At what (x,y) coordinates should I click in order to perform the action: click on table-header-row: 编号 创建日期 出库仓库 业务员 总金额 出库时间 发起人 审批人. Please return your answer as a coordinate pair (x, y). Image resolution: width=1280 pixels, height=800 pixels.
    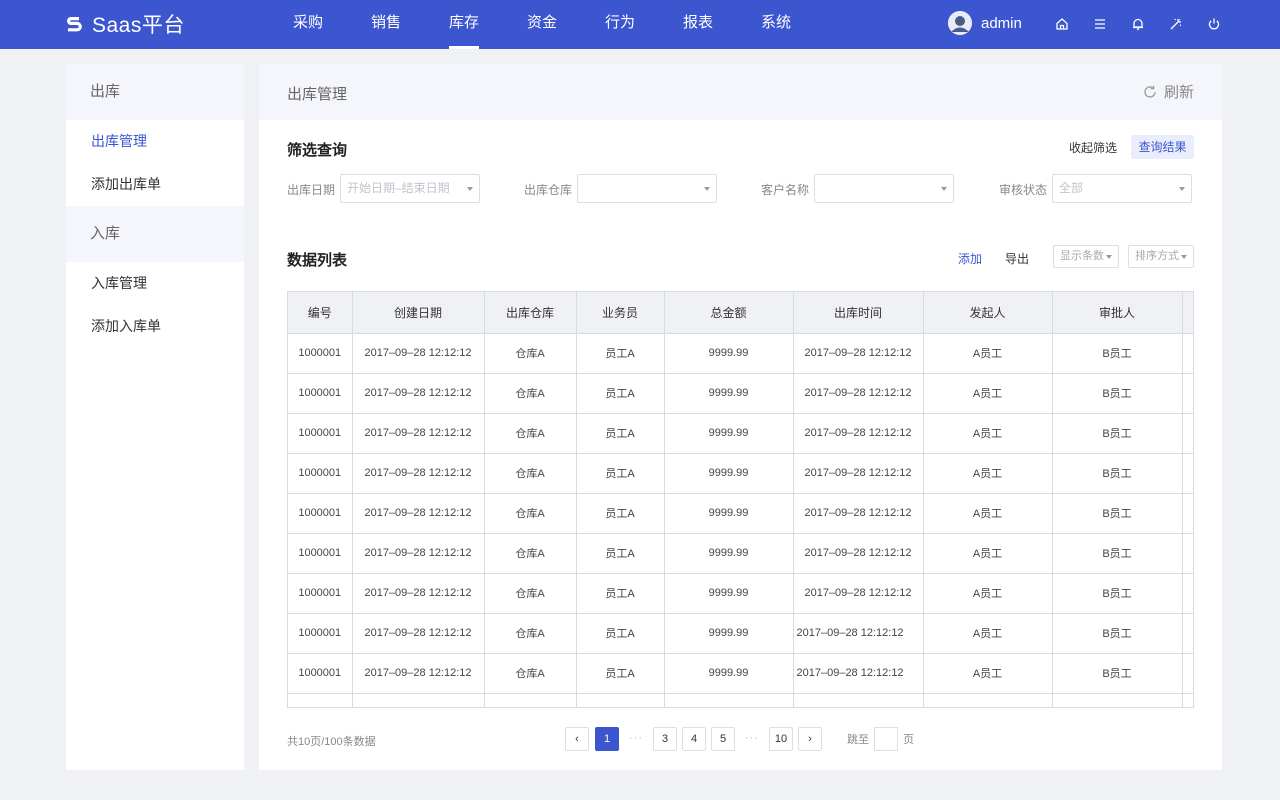
    Looking at the image, I should click on (740, 313).